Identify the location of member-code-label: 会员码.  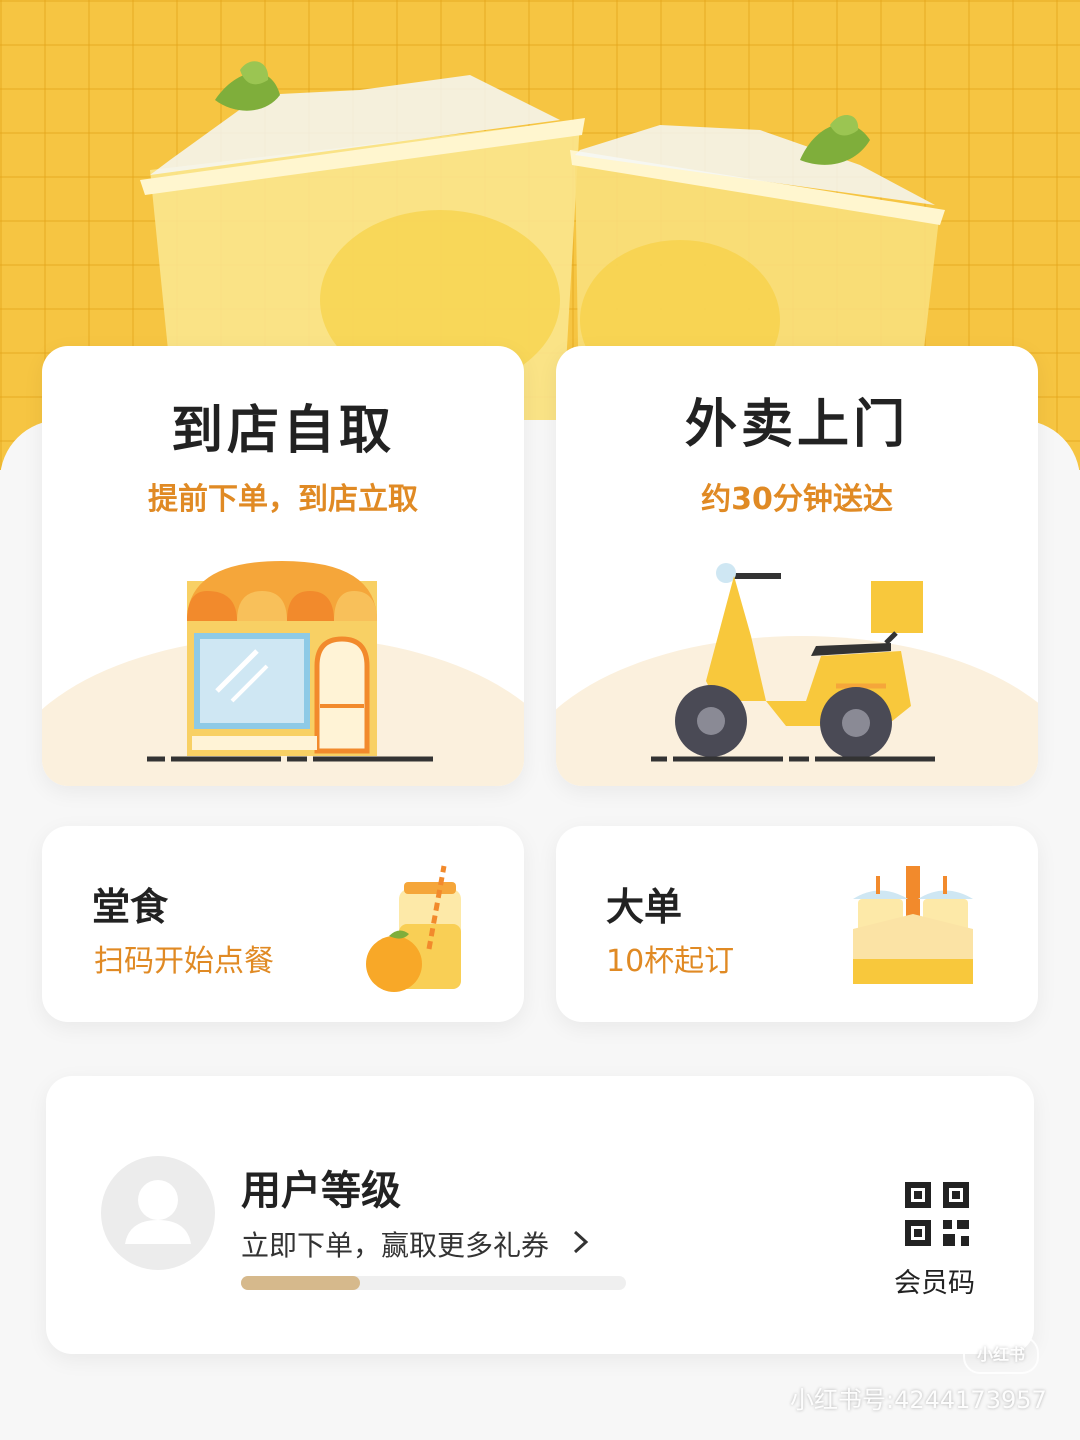
(934, 1280).